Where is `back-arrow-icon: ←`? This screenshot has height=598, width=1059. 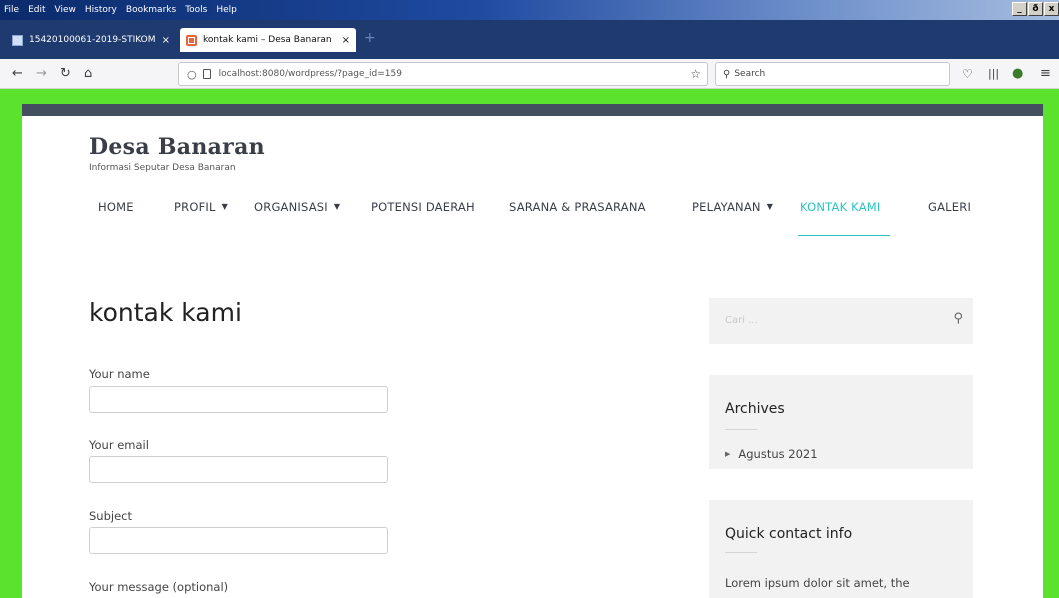 back-arrow-icon: ← is located at coordinates (17, 74).